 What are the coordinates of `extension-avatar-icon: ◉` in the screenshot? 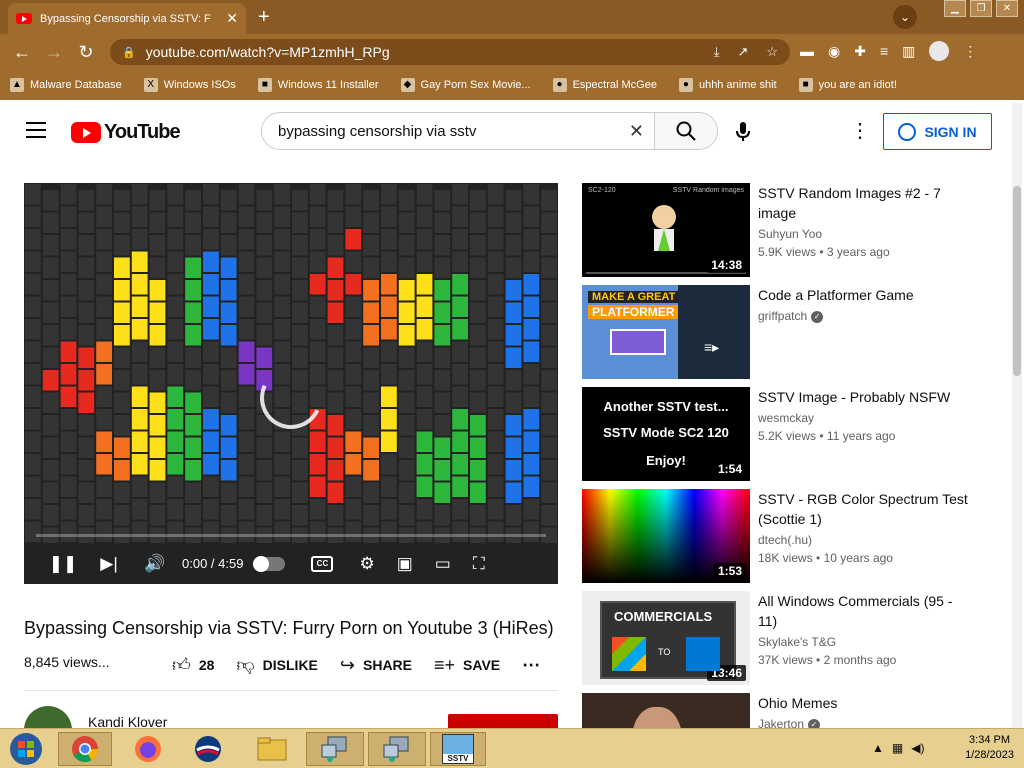 It's located at (834, 51).